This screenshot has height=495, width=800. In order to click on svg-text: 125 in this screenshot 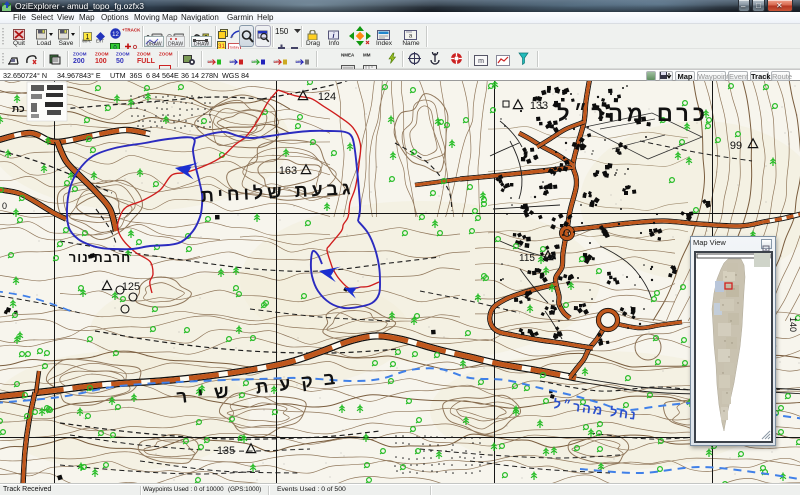, I will do `click(131, 287)`.